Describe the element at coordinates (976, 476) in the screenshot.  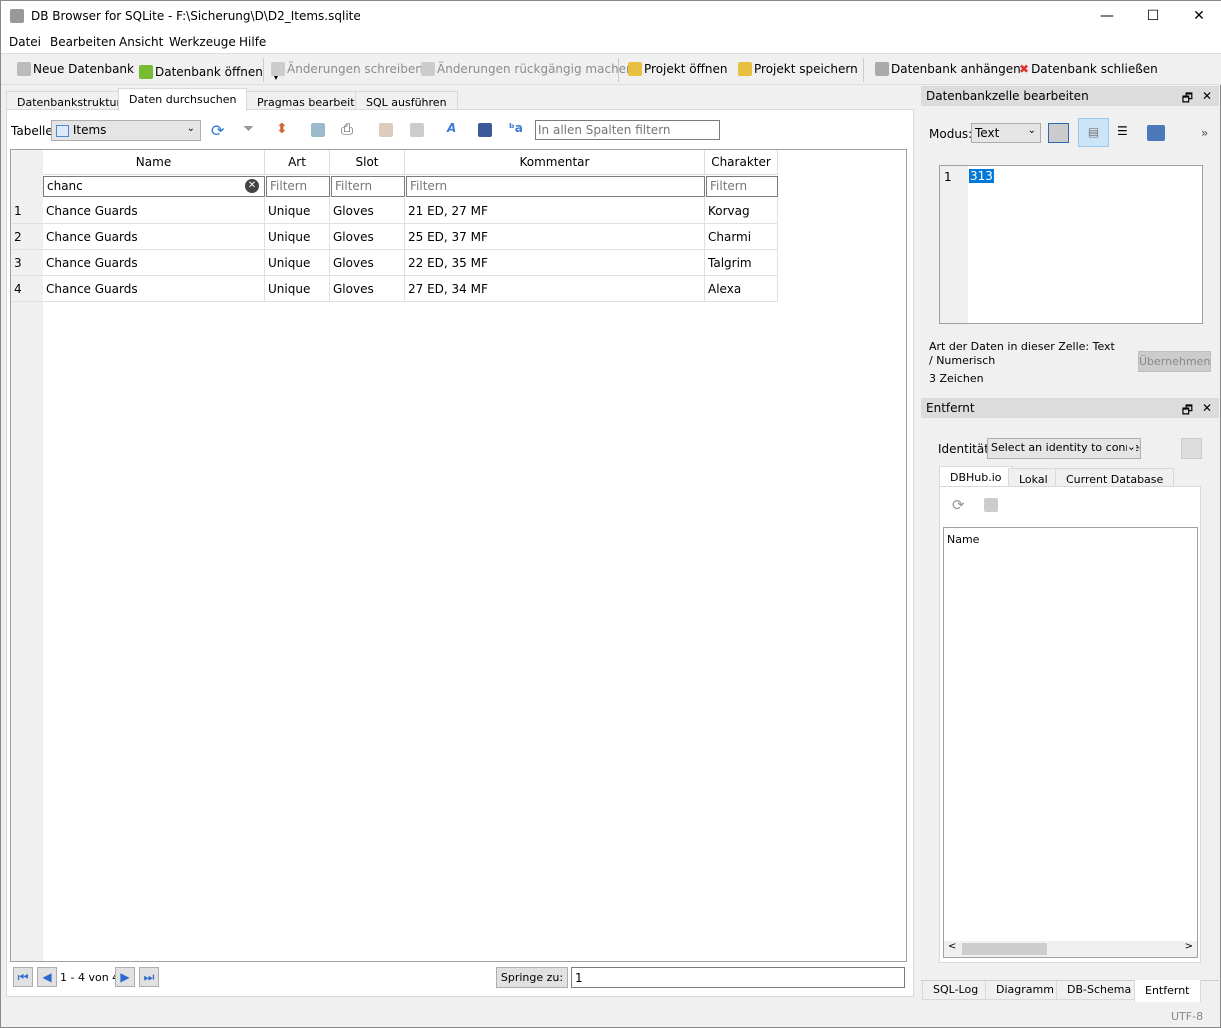
I see `tab-dbhub: DBHub.io` at that location.